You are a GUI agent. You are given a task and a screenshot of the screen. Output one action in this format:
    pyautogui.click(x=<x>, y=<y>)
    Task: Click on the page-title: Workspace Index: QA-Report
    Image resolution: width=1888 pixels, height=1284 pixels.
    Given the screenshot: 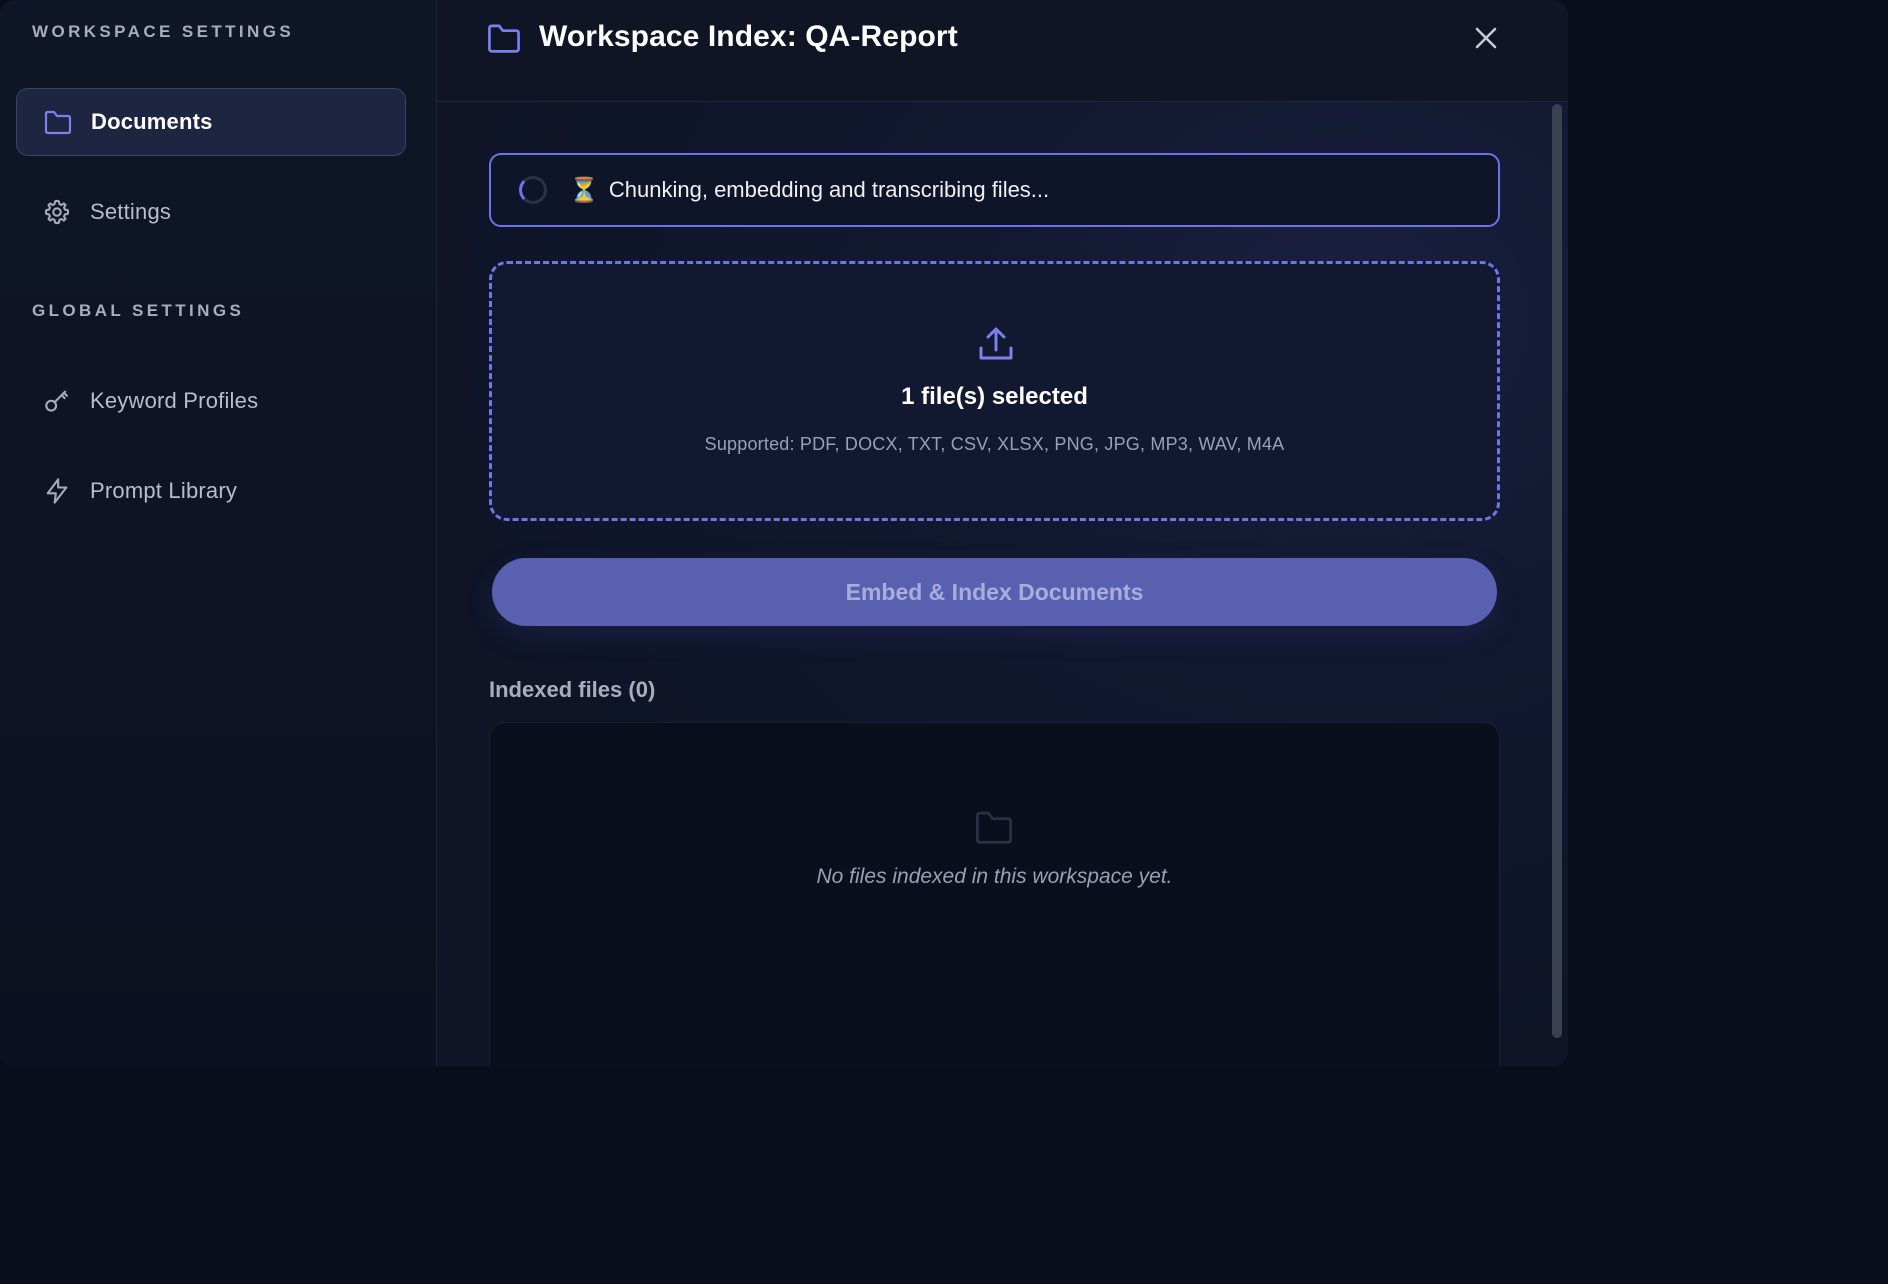 What is the action you would take?
    pyautogui.click(x=748, y=36)
    